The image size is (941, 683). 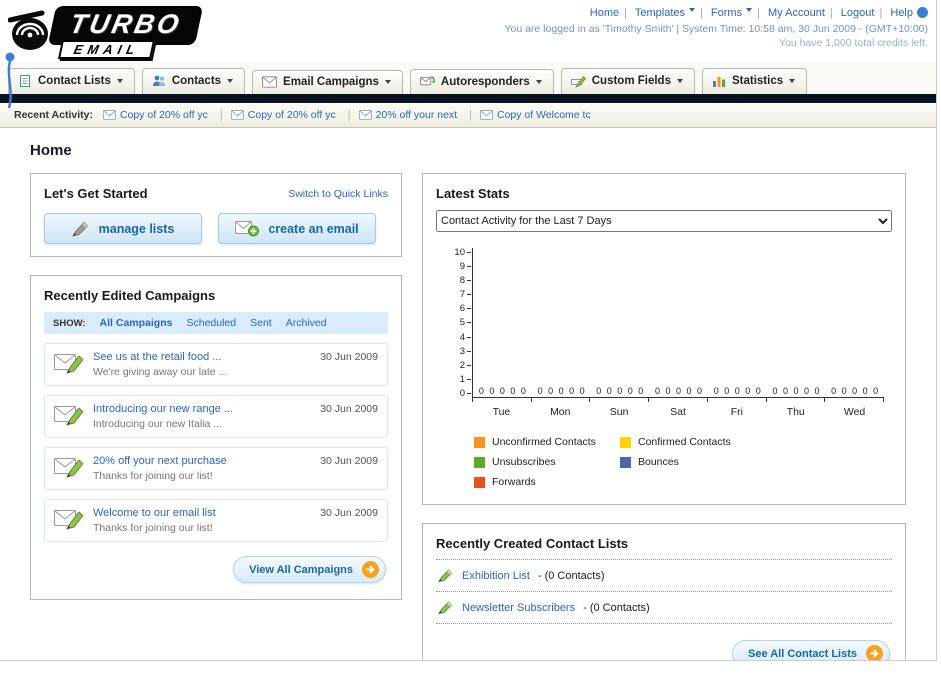 I want to click on top-link-logout: Logout, so click(x=858, y=13).